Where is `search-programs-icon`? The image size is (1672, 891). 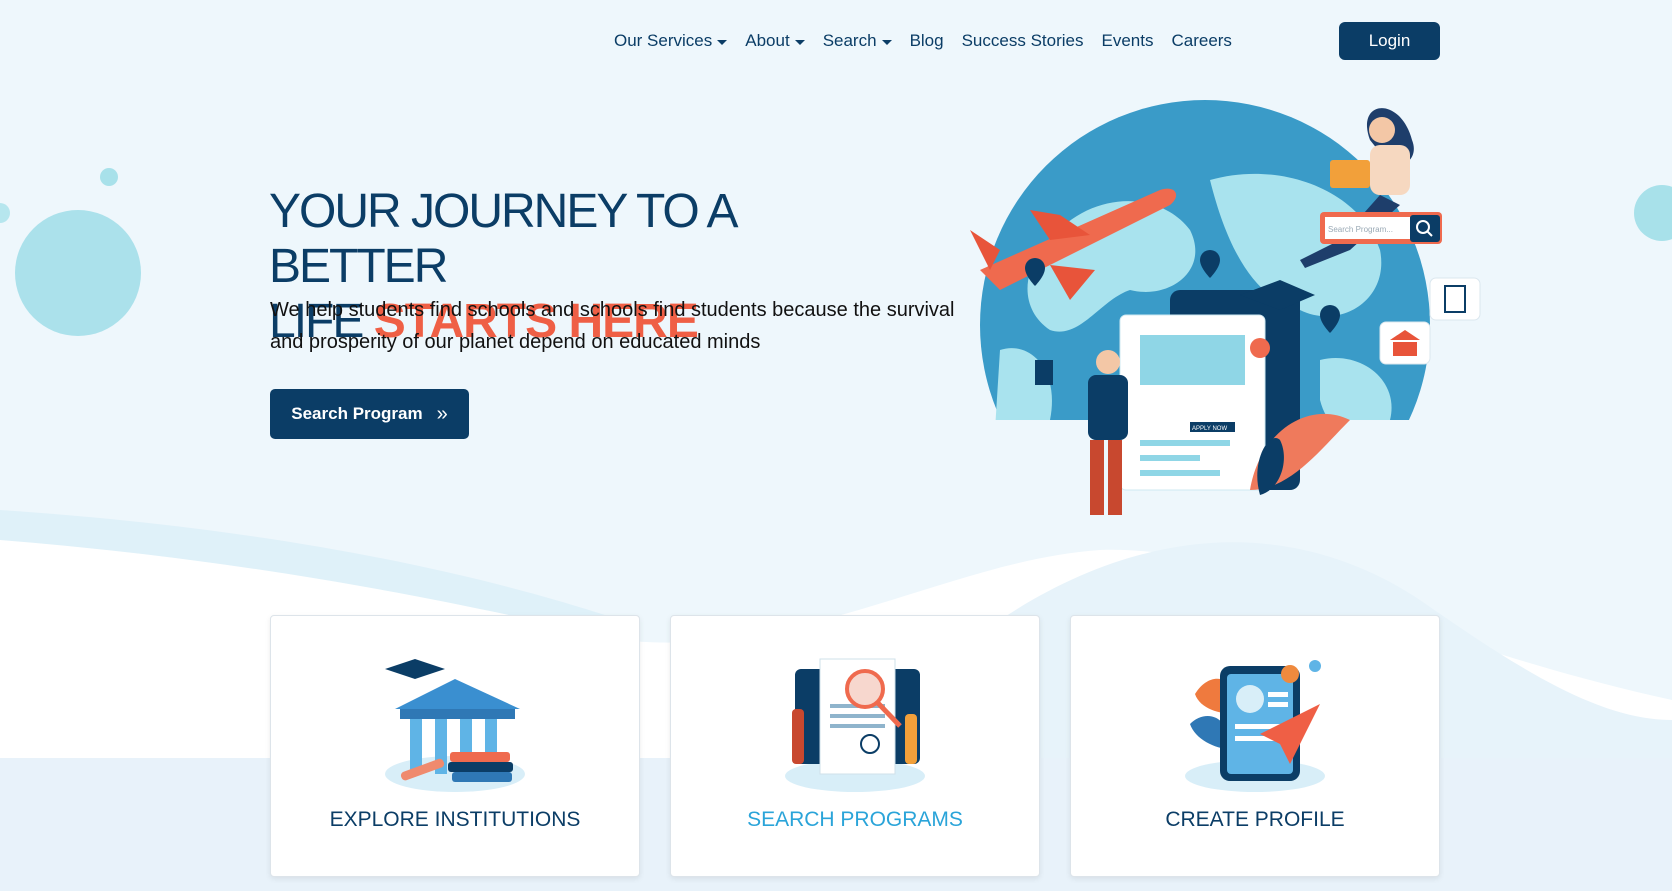 search-programs-icon is located at coordinates (855, 725).